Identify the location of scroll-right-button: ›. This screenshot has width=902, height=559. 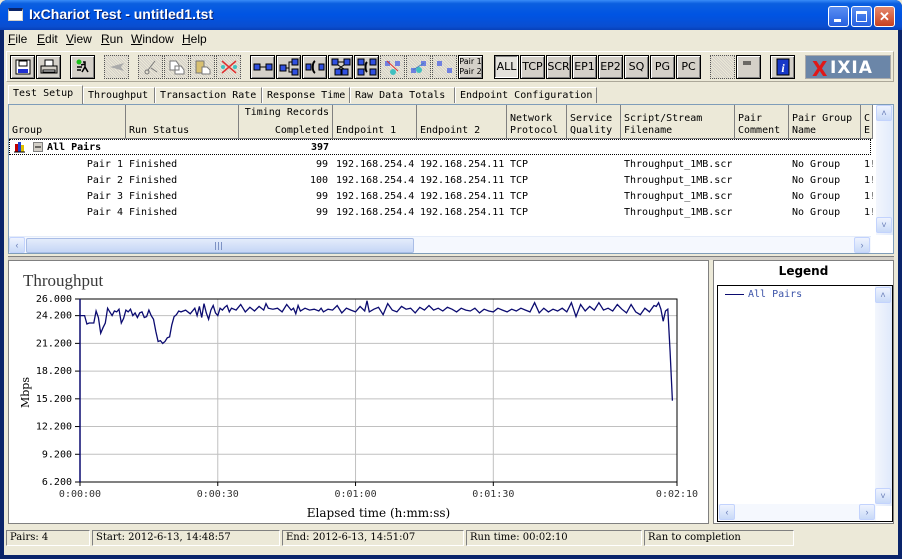
(862, 245).